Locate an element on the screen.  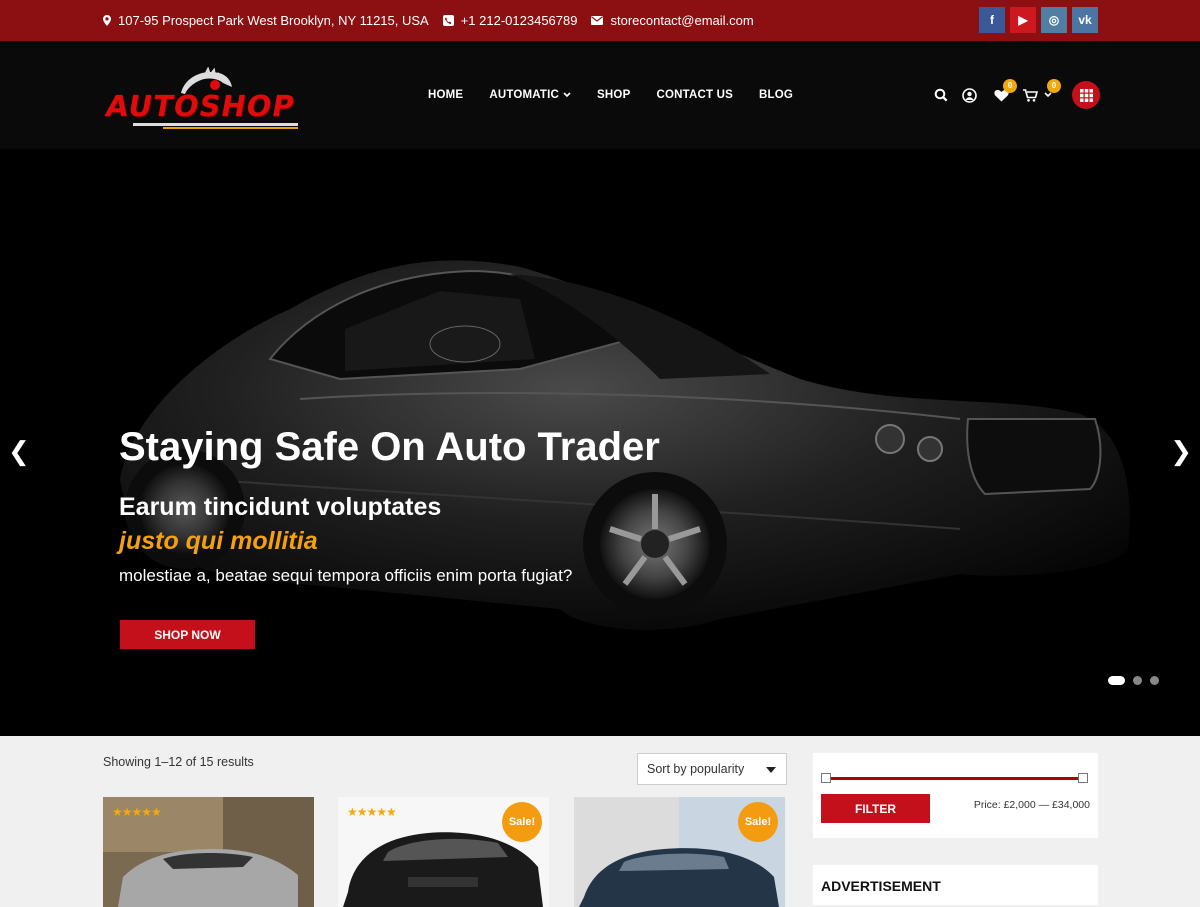
phone-info: +1 212-0123456789 is located at coordinates (510, 20).